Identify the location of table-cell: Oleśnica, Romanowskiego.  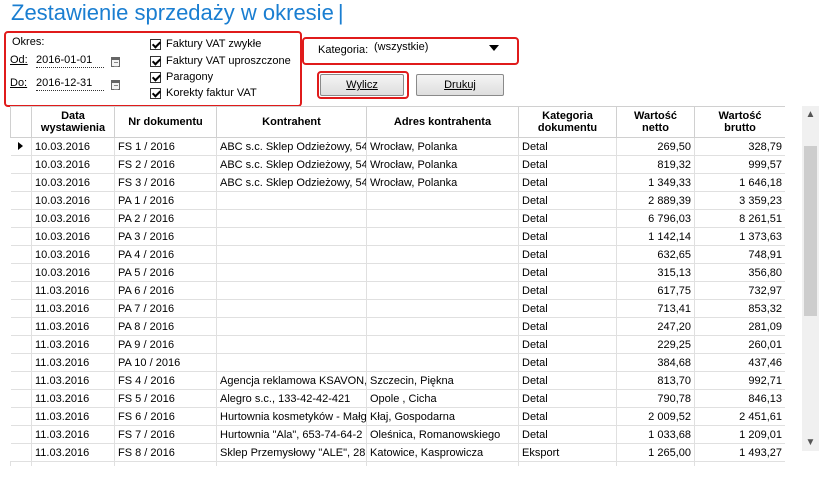
(442, 434).